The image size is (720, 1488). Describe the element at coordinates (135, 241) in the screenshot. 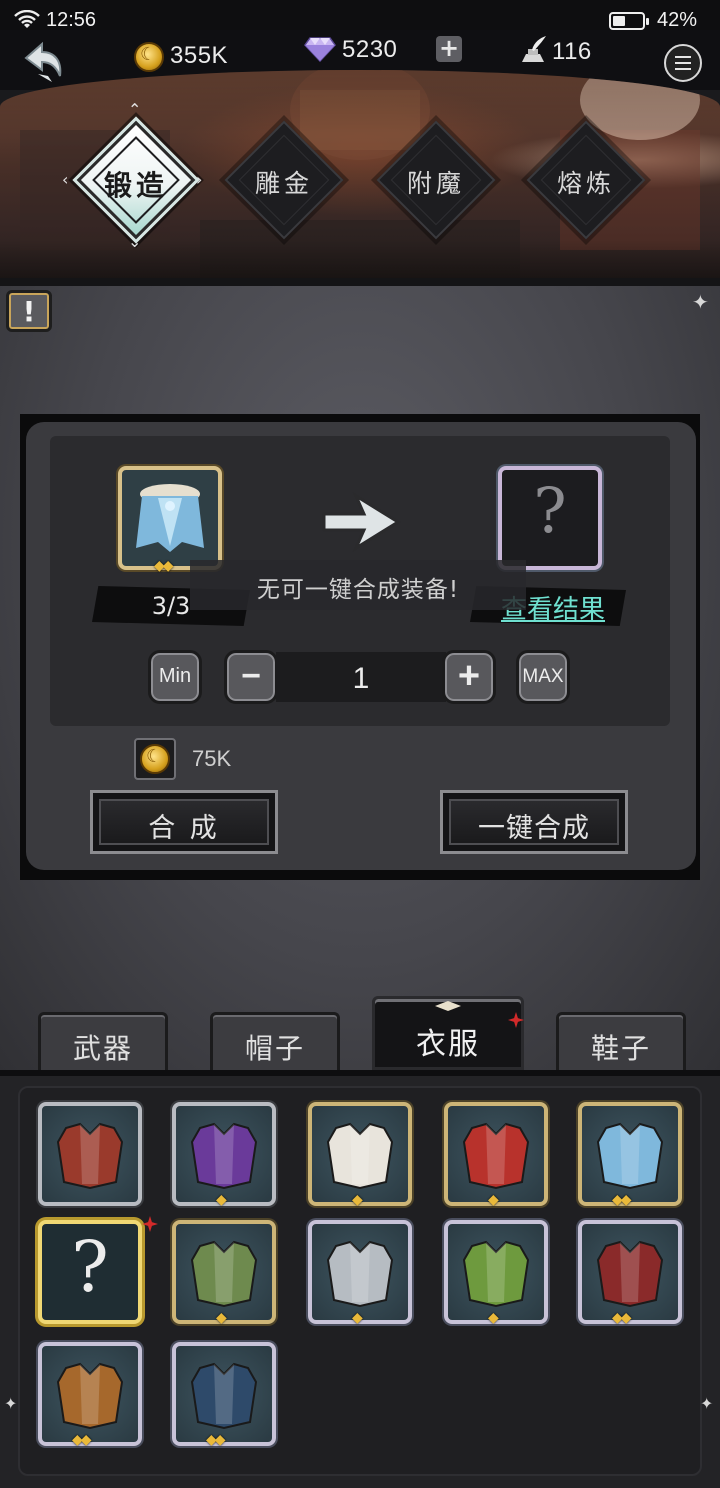

I see `chevron-down-icon: ⌄` at that location.